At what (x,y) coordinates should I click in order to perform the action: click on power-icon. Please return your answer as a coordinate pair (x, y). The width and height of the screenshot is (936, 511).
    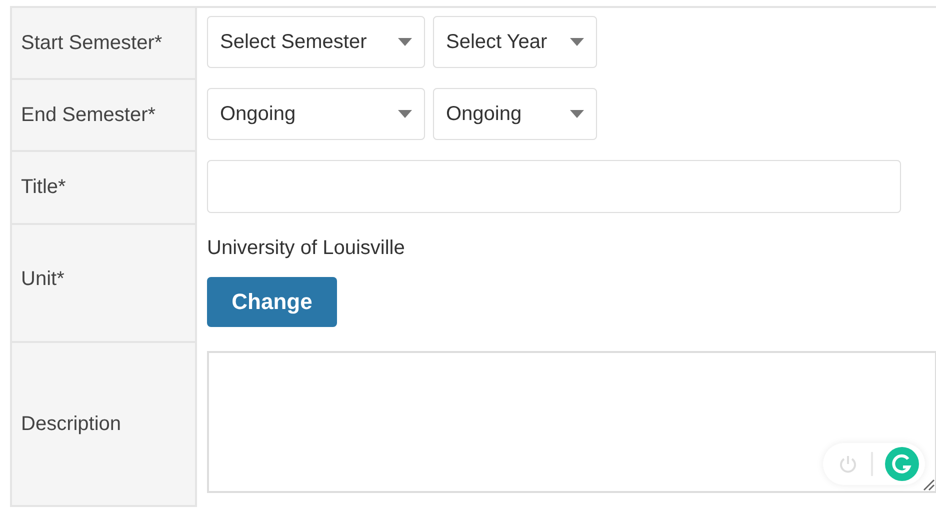
    Looking at the image, I should click on (848, 464).